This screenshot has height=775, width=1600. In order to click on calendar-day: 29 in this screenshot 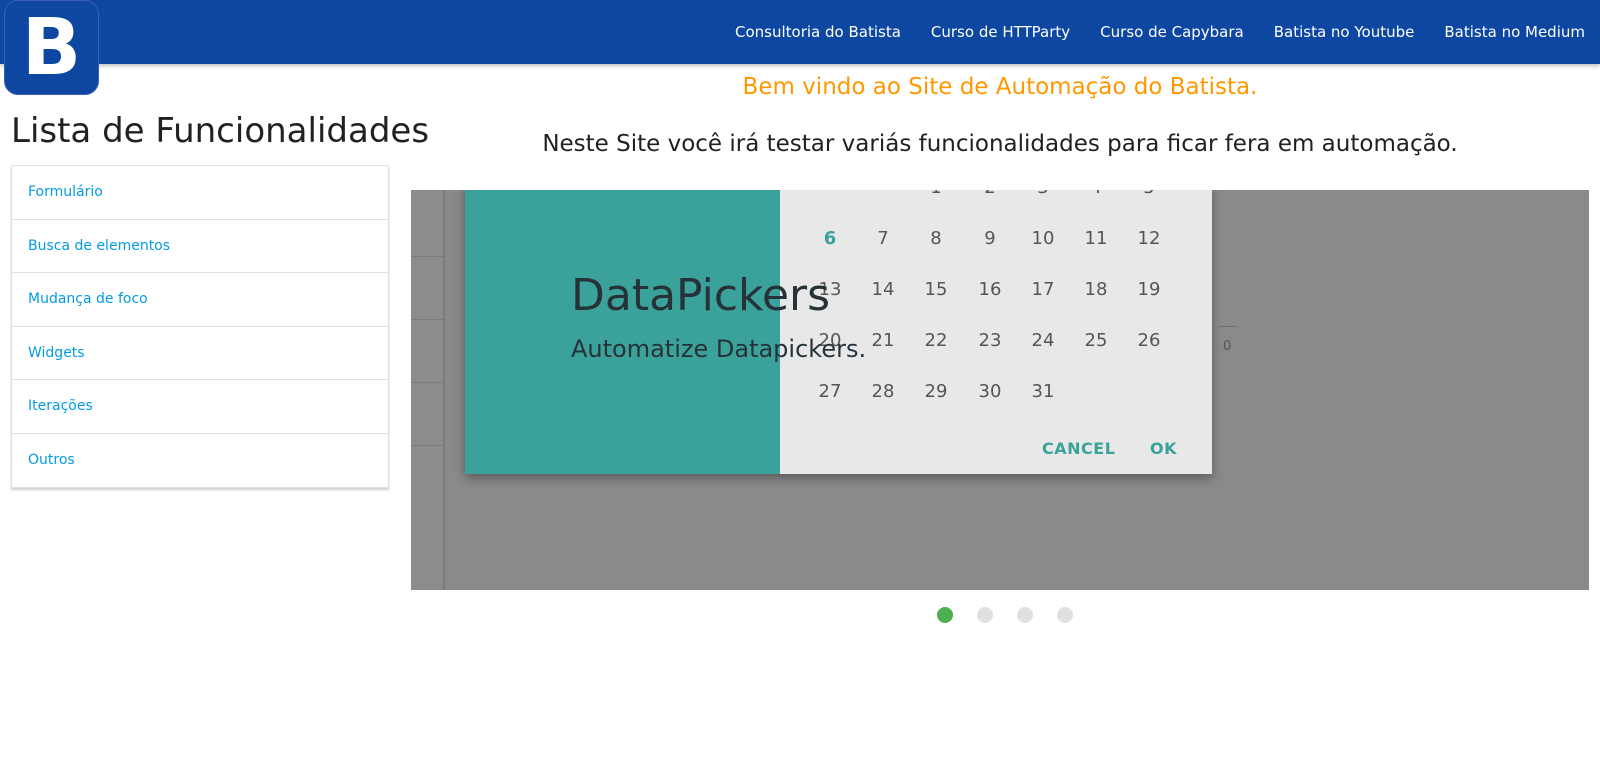, I will do `click(936, 391)`.